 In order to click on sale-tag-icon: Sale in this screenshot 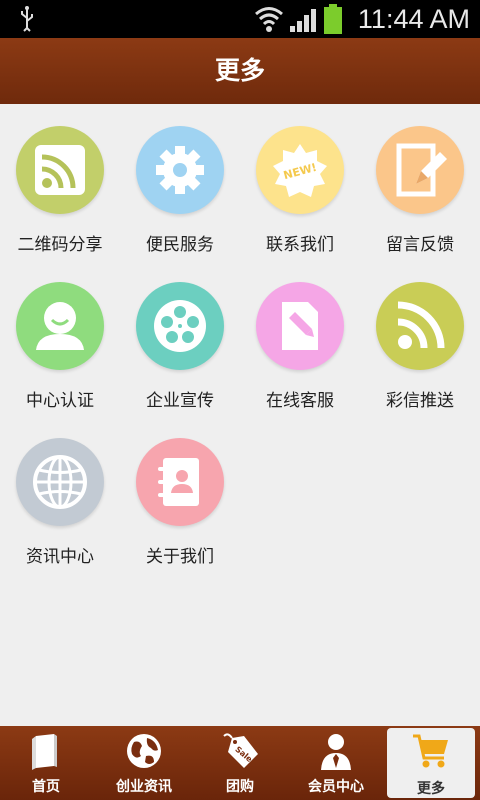, I will do `click(240, 750)`.